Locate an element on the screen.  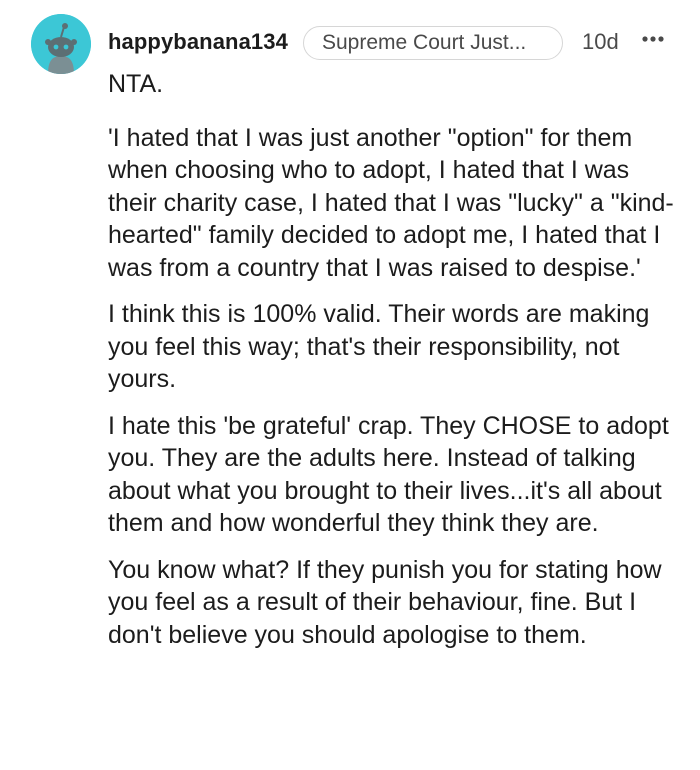
comment-author: happybanana134 is located at coordinates (198, 42).